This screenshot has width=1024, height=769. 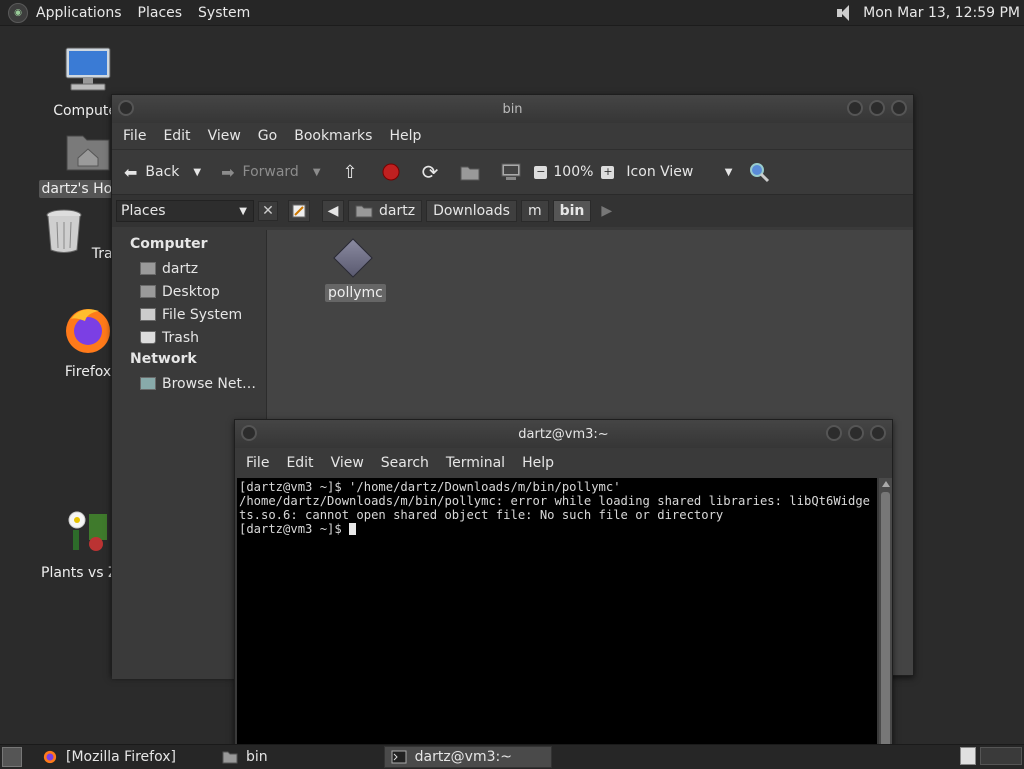 What do you see at coordinates (355, 293) in the screenshot?
I see `file-name-label: pollymc` at bounding box center [355, 293].